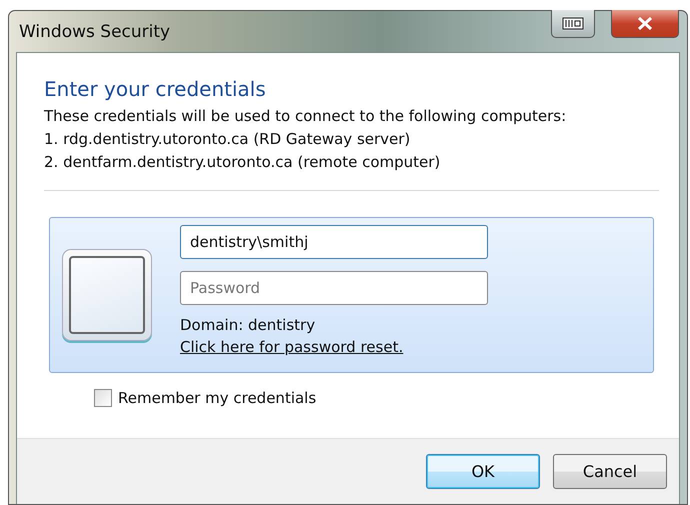  What do you see at coordinates (306, 116) in the screenshot?
I see `description-line: These credentials will be used to connect to the following computers:` at bounding box center [306, 116].